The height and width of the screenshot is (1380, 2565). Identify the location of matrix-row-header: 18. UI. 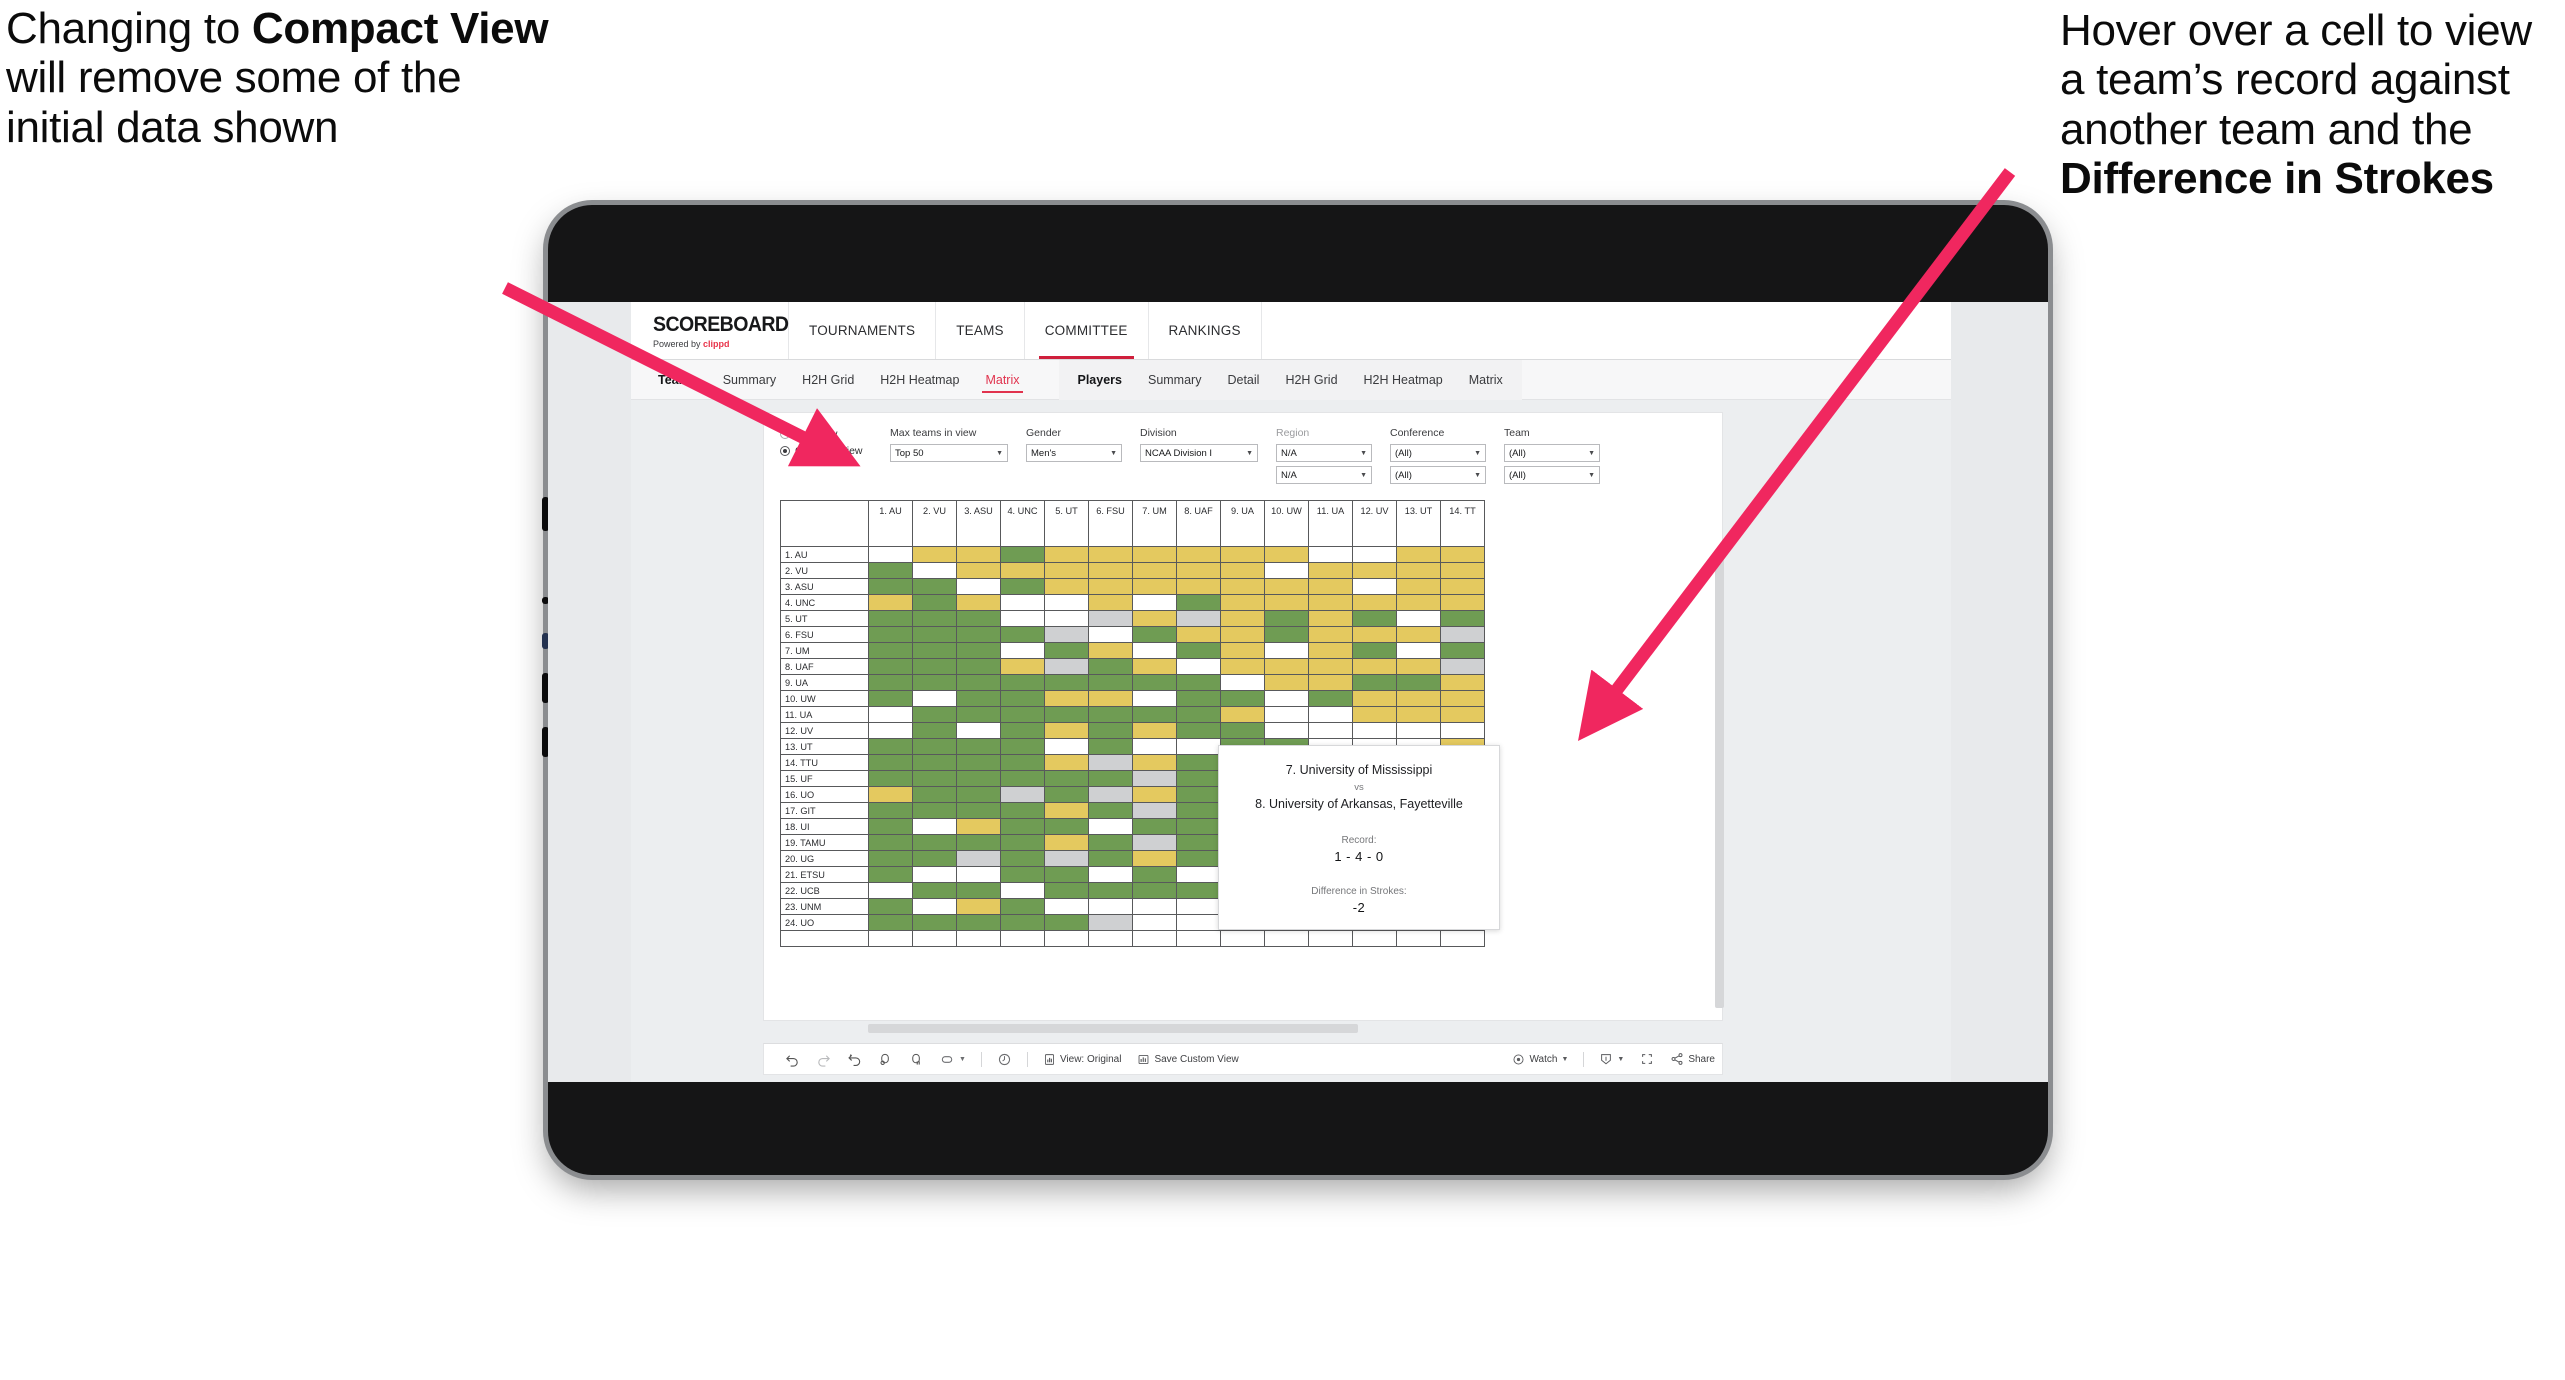
(824, 826).